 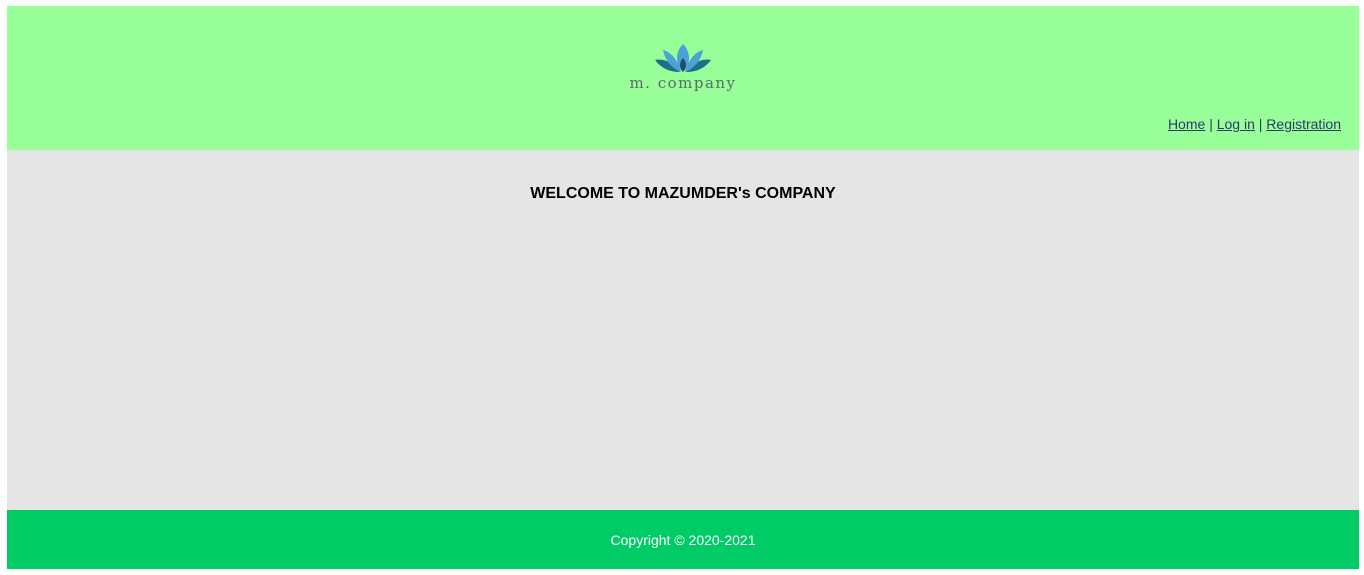 I want to click on page-title: WELCOME TO MAZUMDER's COMPANY, so click(x=683, y=193).